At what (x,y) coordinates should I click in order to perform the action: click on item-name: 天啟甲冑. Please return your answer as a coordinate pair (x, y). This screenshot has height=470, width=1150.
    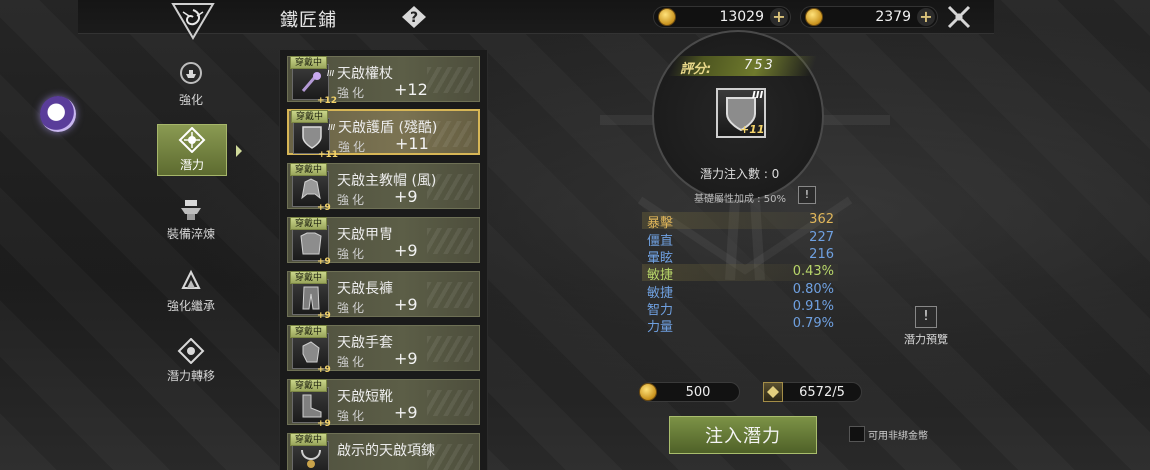
    Looking at the image, I should click on (365, 235).